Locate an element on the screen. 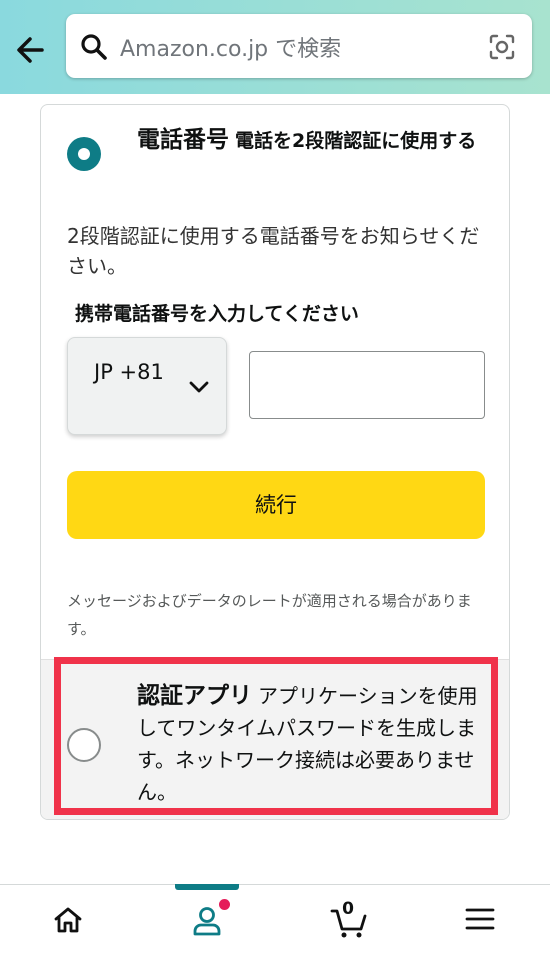 The image size is (550, 954). active-indicator is located at coordinates (207, 887).